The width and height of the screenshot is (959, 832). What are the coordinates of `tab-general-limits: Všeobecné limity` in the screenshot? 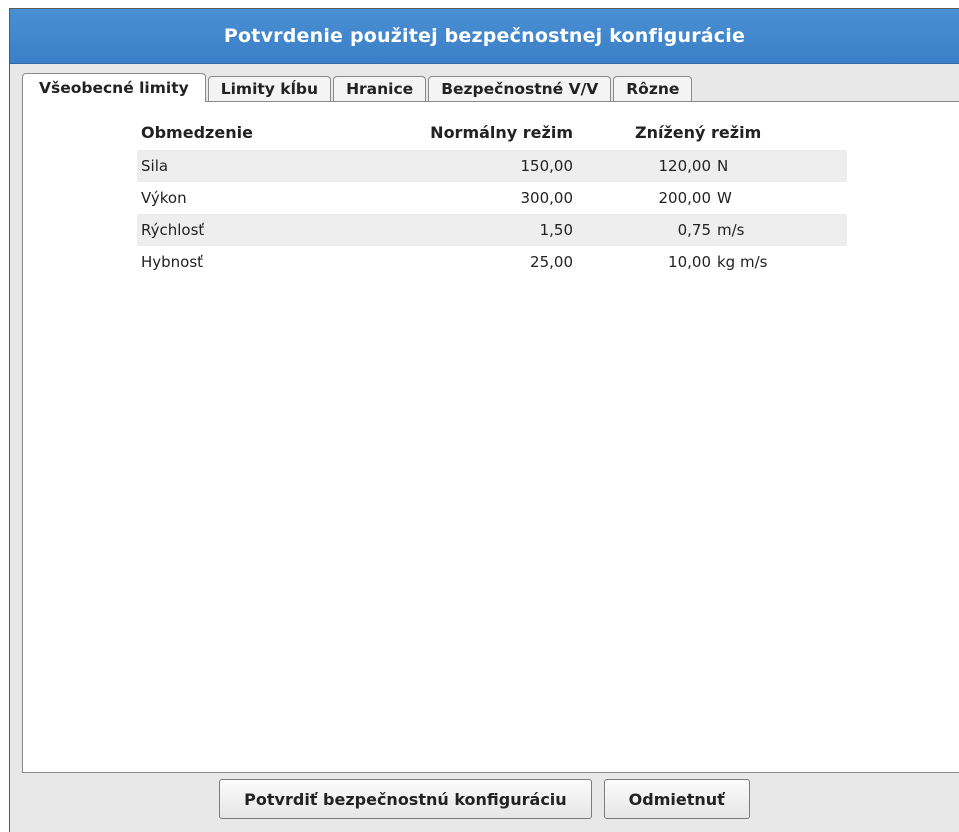 It's located at (114, 87).